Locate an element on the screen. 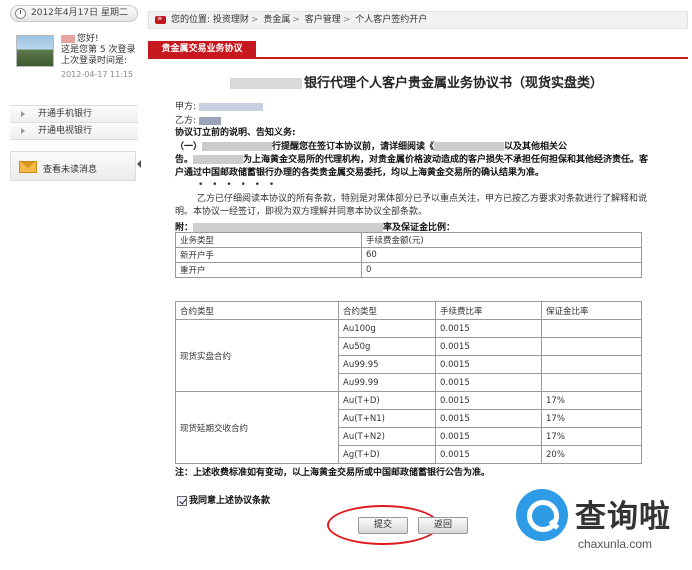  party-a: 甲方: is located at coordinates (219, 105).